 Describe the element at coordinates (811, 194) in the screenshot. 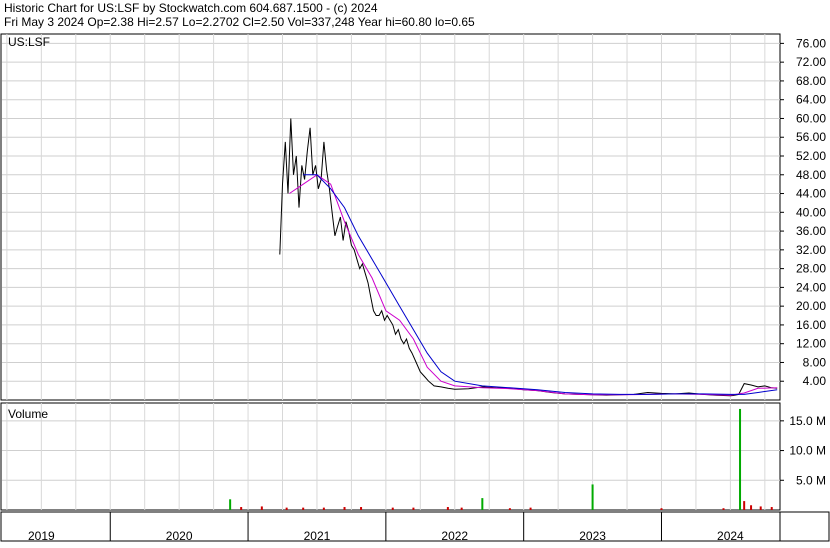

I see `price-tick-label: 44.00` at that location.